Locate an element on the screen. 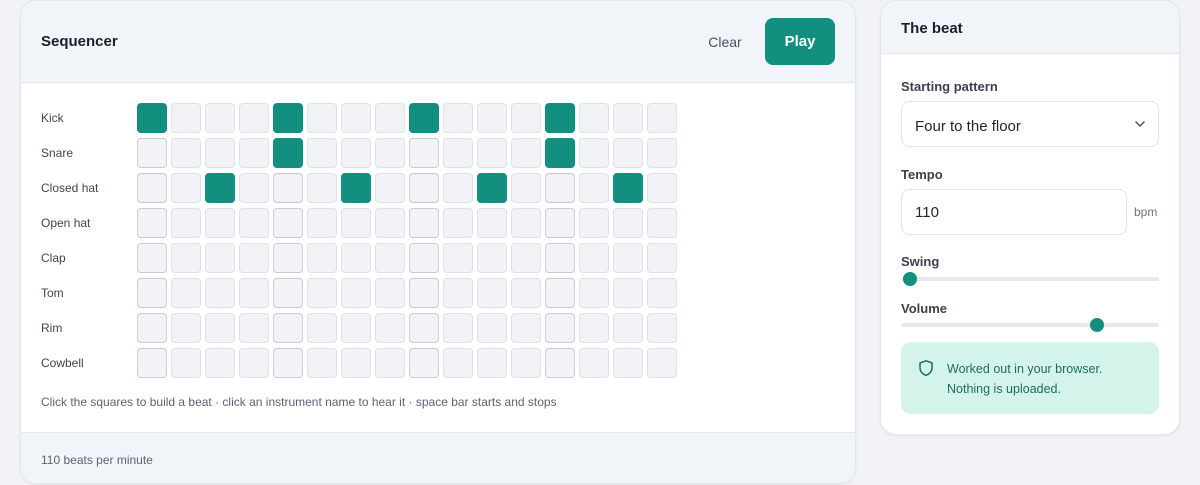  instrument-name: Closed hat is located at coordinates (69, 188).